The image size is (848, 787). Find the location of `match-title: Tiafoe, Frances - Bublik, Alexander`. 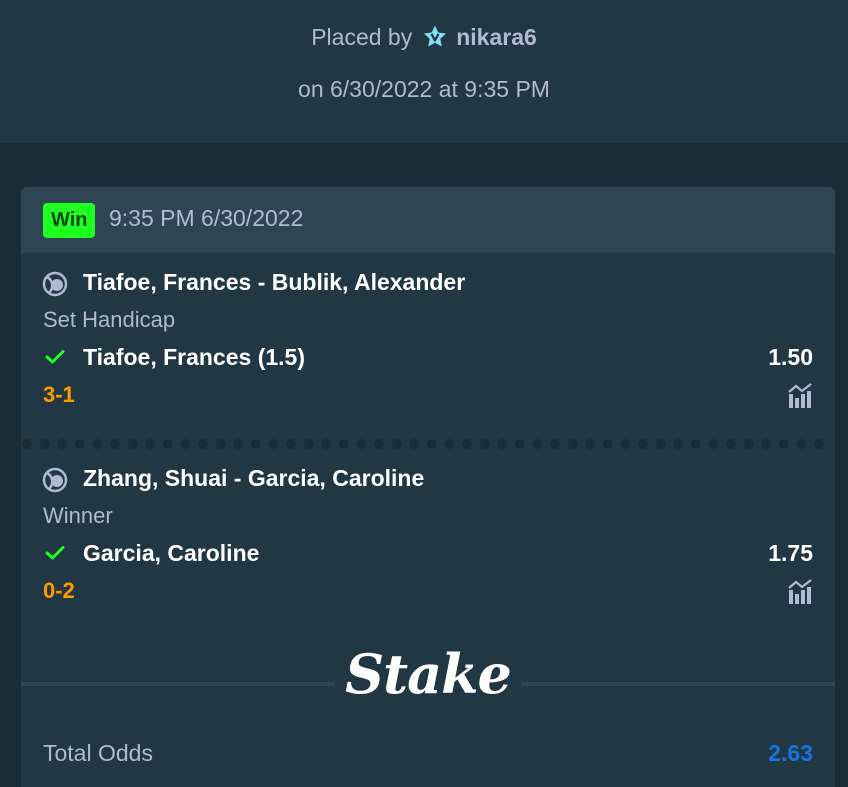

match-title: Tiafoe, Frances - Bublik, Alexander is located at coordinates (274, 282).